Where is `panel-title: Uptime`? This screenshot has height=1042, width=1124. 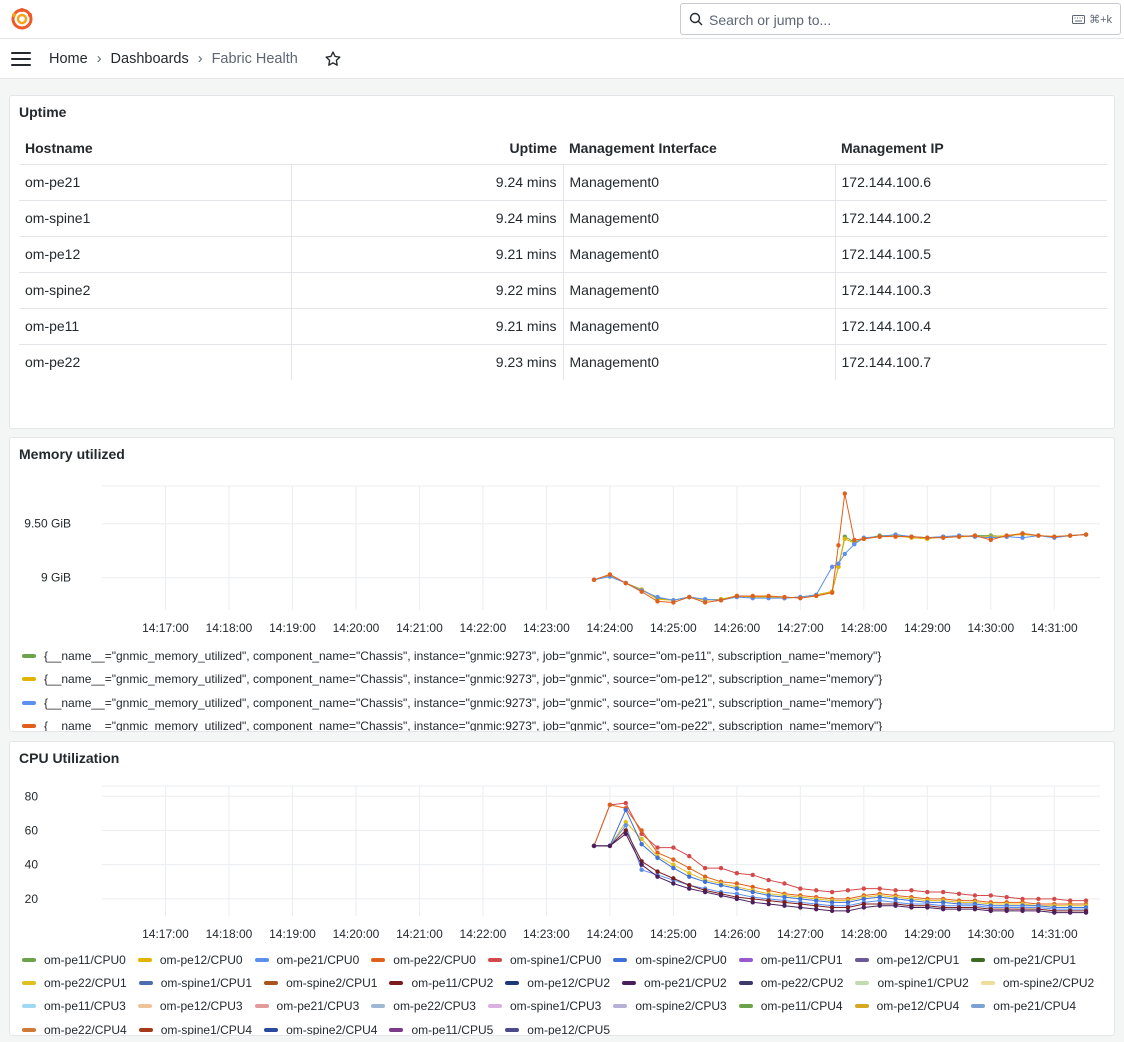
panel-title: Uptime is located at coordinates (42, 112).